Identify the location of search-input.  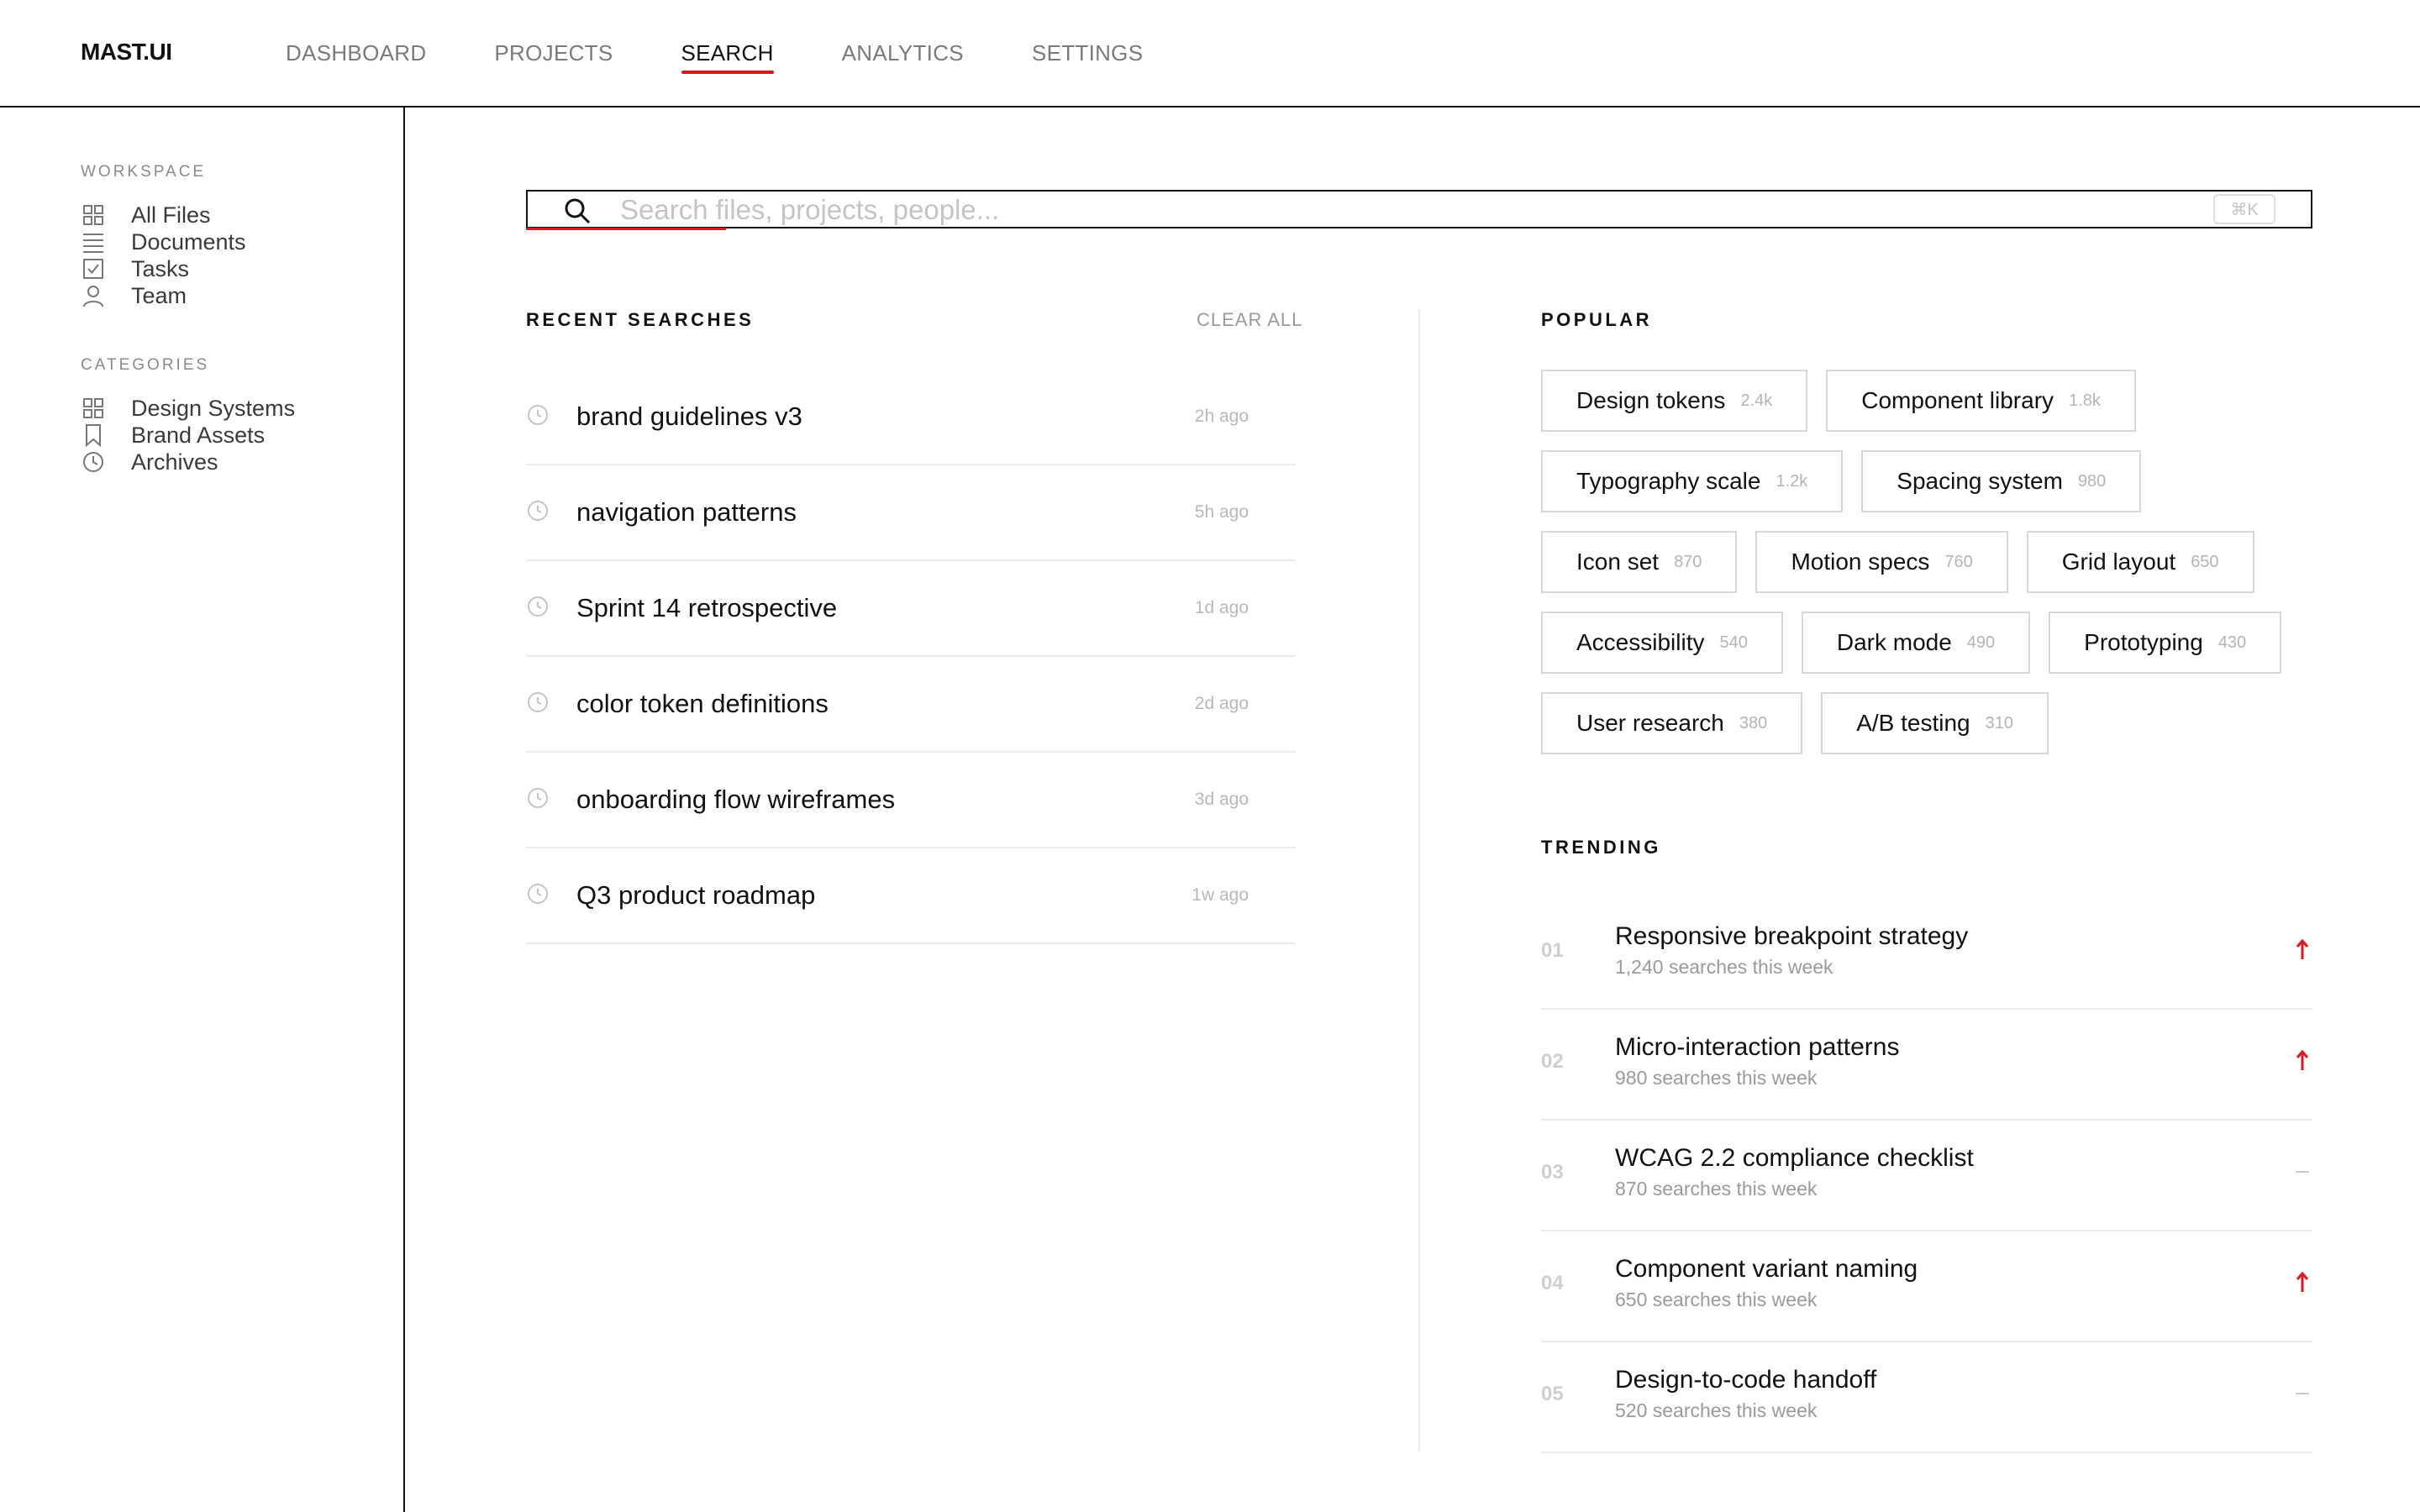
(1251, 210).